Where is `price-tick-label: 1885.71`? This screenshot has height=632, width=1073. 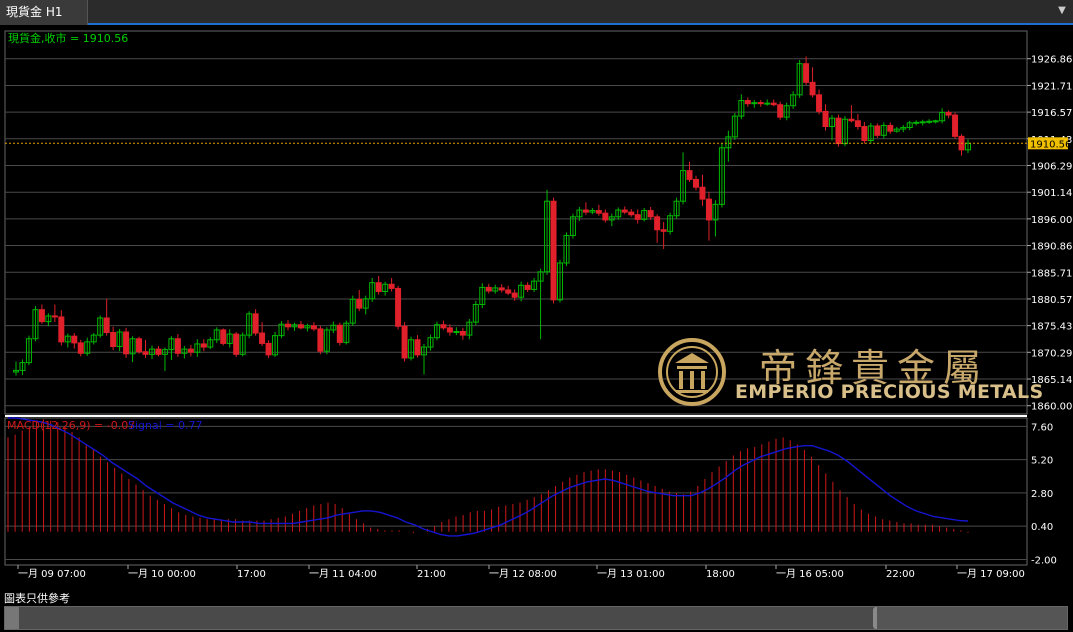 price-tick-label: 1885.71 is located at coordinates (1051, 273).